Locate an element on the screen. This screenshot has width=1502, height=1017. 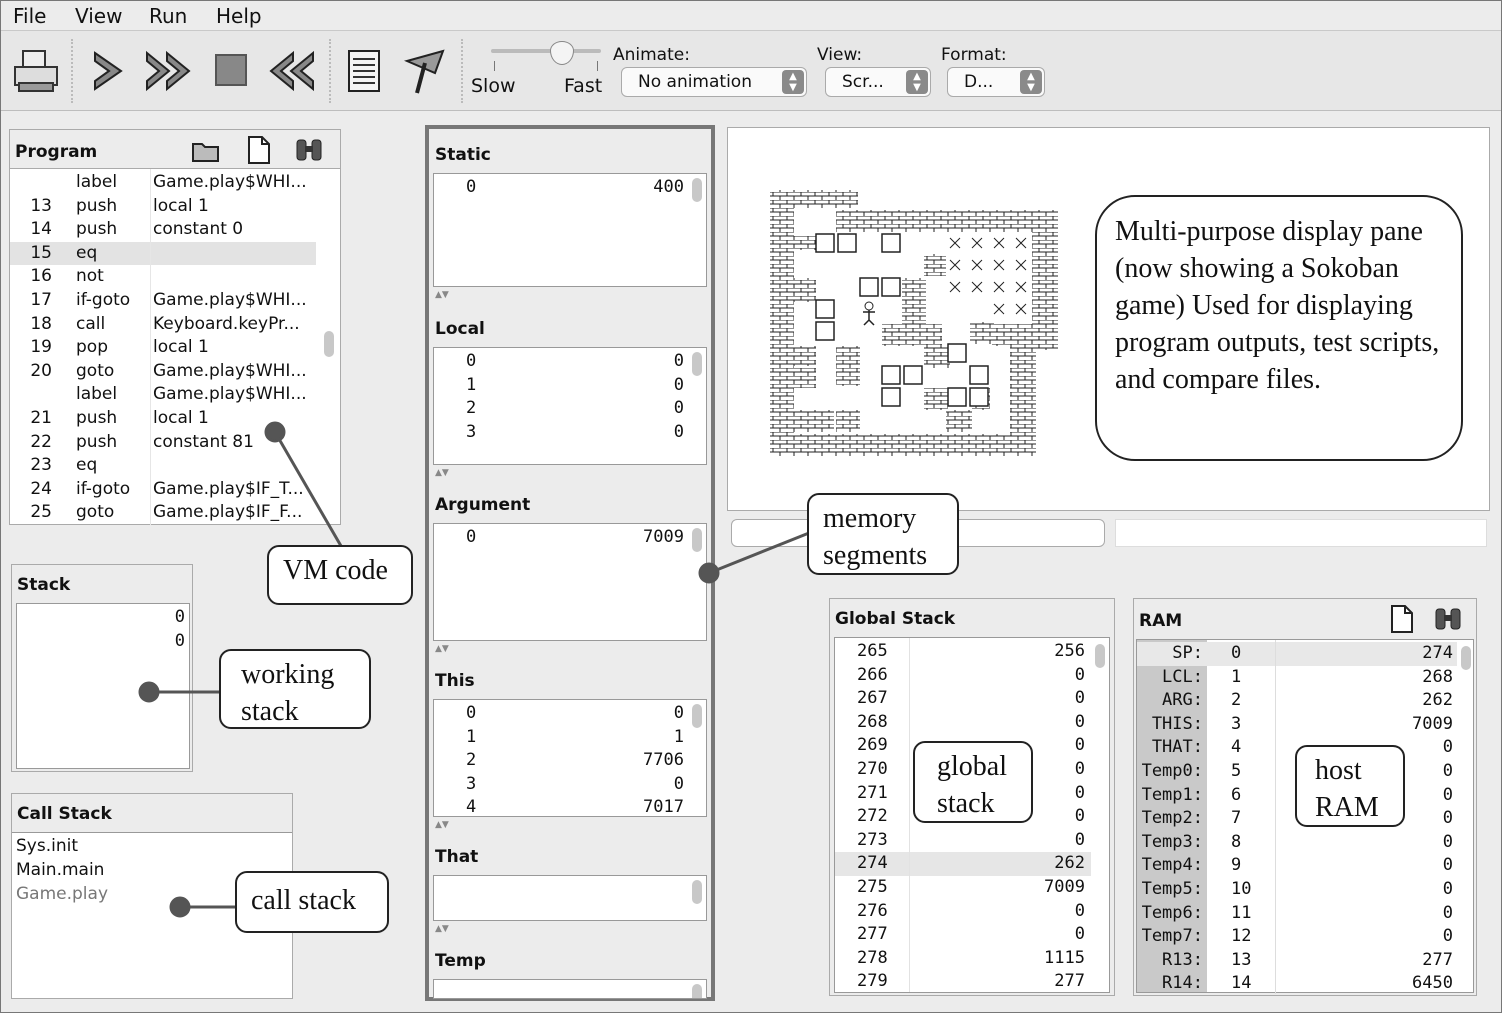
segment-this-list: 0 0 1 1 2 7706 3 0 4 7017 is located at coordinates (570, 758).